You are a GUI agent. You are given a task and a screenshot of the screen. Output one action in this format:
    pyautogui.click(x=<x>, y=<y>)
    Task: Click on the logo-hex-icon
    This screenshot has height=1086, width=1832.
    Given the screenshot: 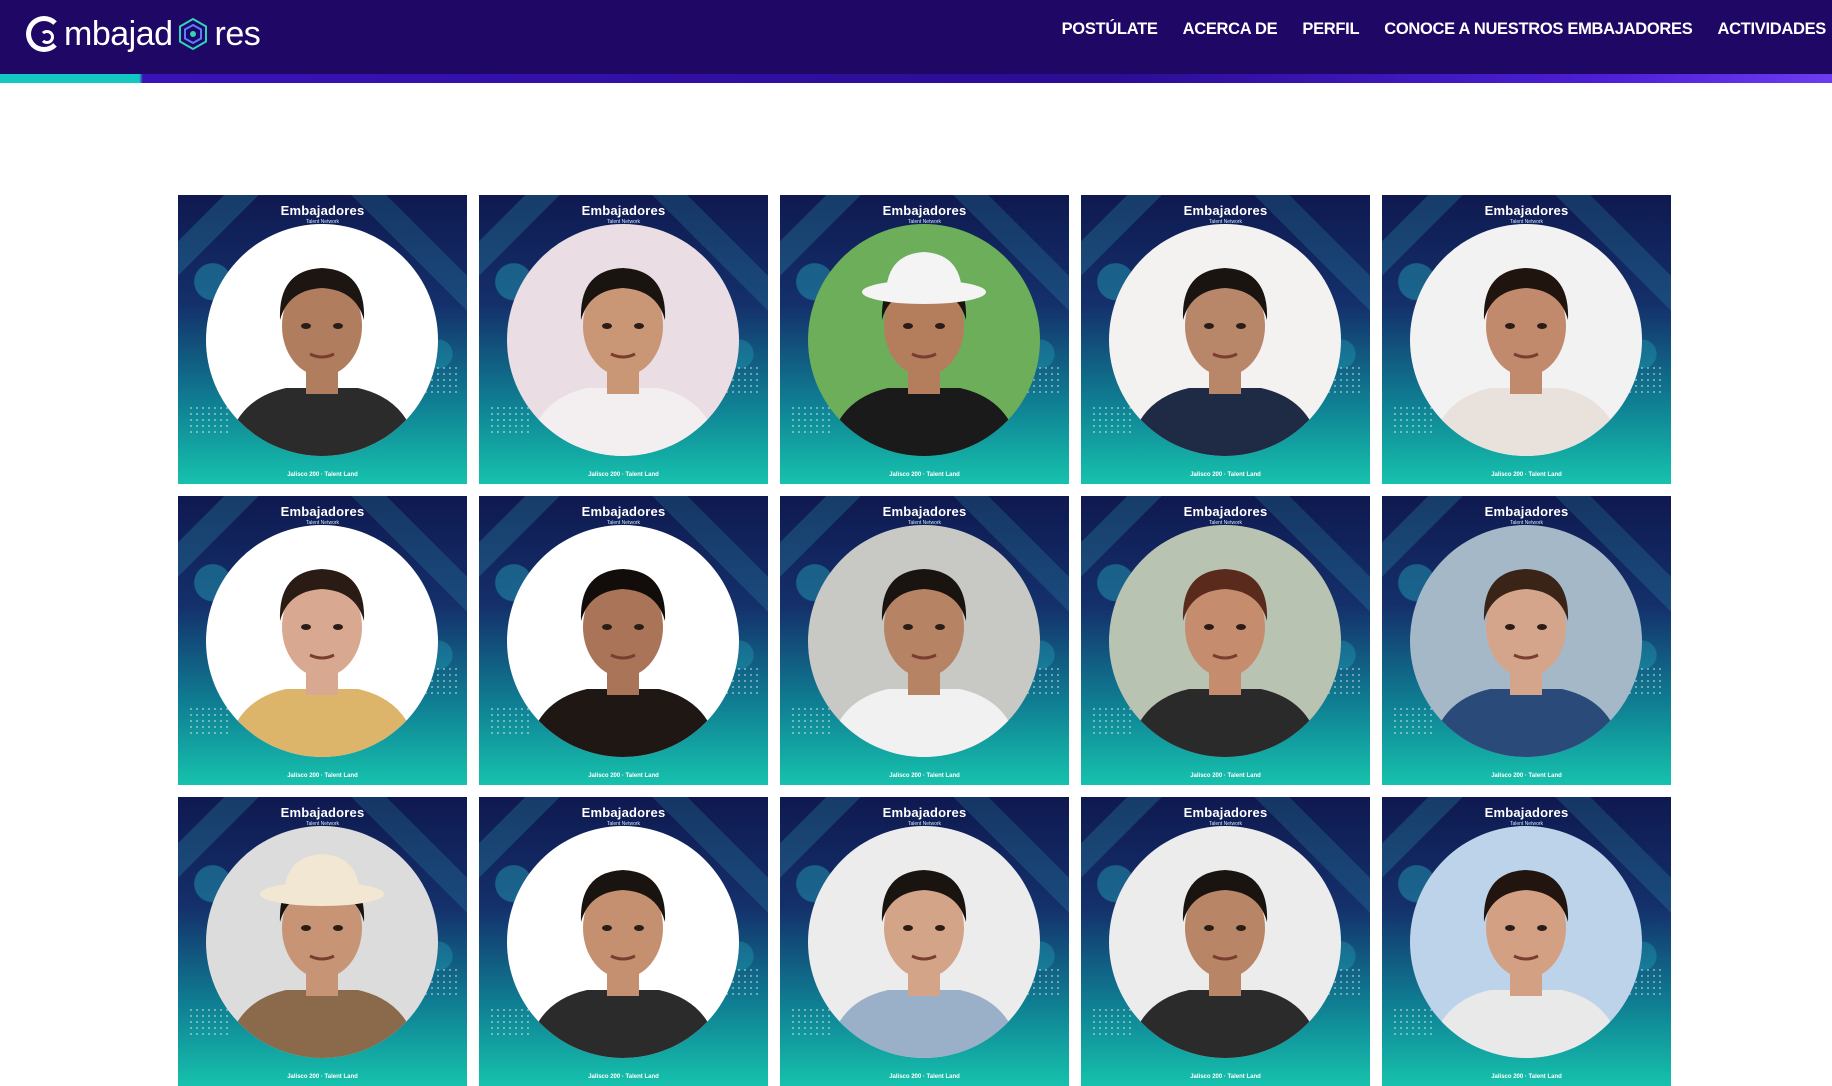 What is the action you would take?
    pyautogui.click(x=192, y=34)
    